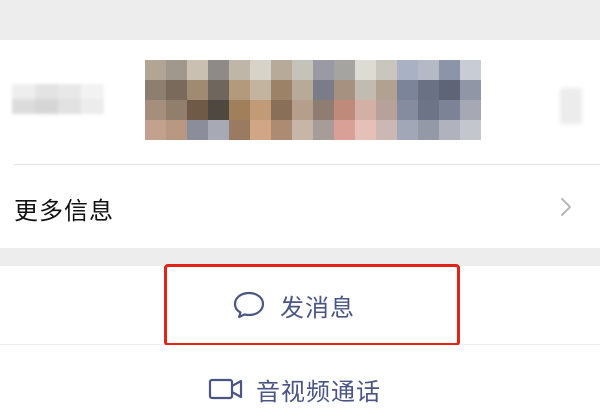 The width and height of the screenshot is (600, 420). Describe the element at coordinates (58, 99) in the screenshot. I see `moments-label-blurred` at that location.